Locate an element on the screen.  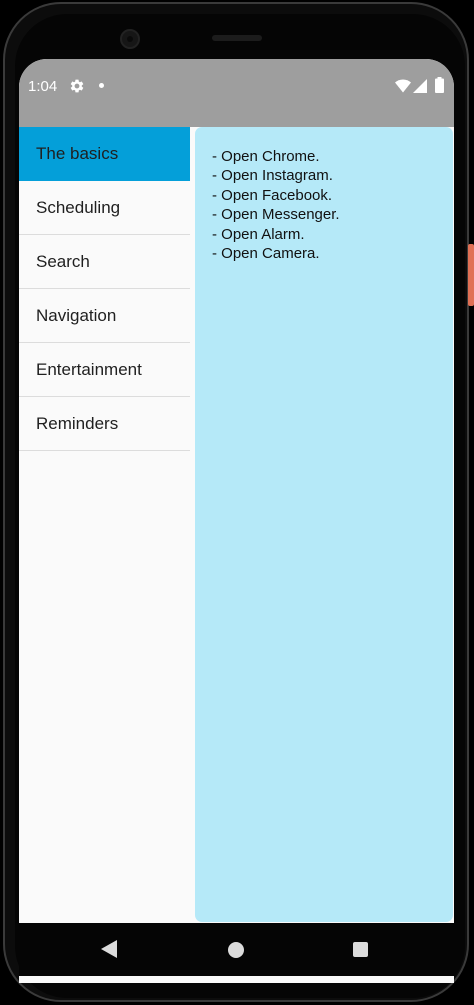
notification-dot-icon is located at coordinates (101, 85).